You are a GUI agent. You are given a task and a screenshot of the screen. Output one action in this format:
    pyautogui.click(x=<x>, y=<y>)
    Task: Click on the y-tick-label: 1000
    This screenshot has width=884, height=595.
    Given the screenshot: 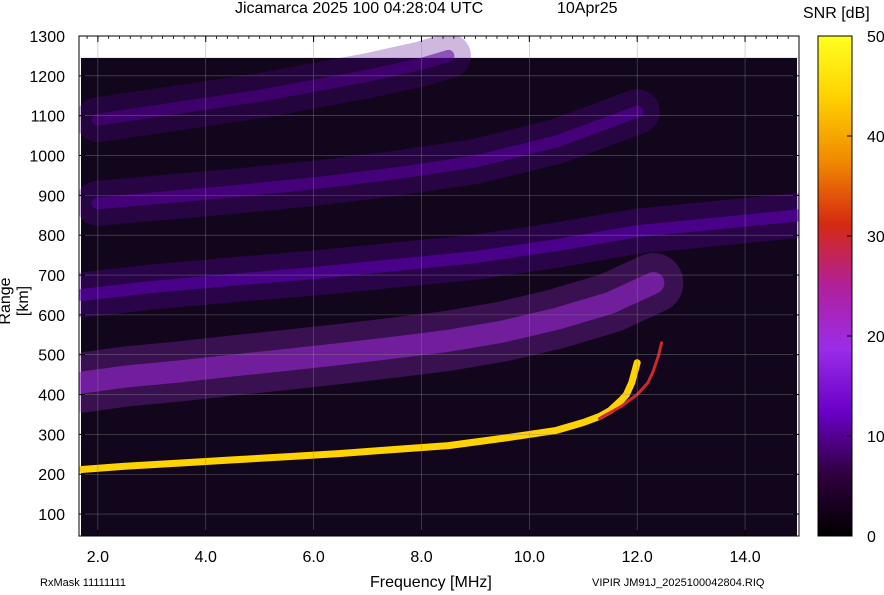 What is the action you would take?
    pyautogui.click(x=47, y=157)
    